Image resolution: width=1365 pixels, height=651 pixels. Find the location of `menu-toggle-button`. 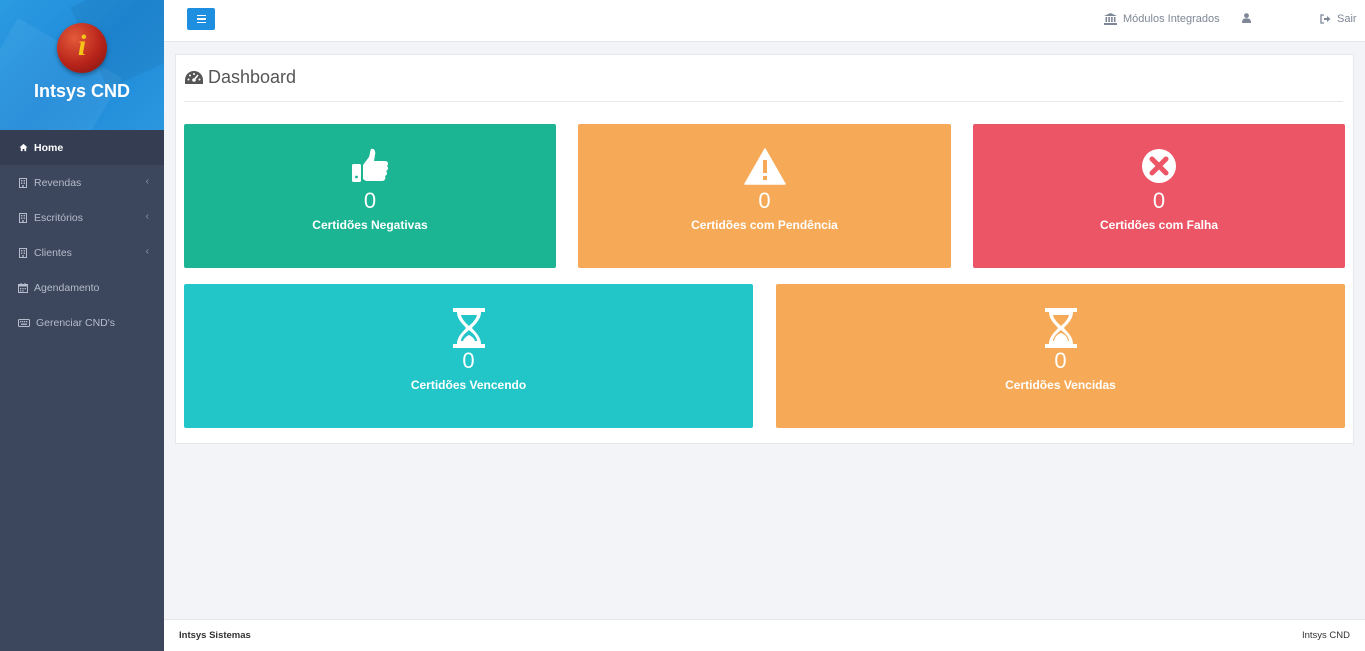

menu-toggle-button is located at coordinates (201, 19).